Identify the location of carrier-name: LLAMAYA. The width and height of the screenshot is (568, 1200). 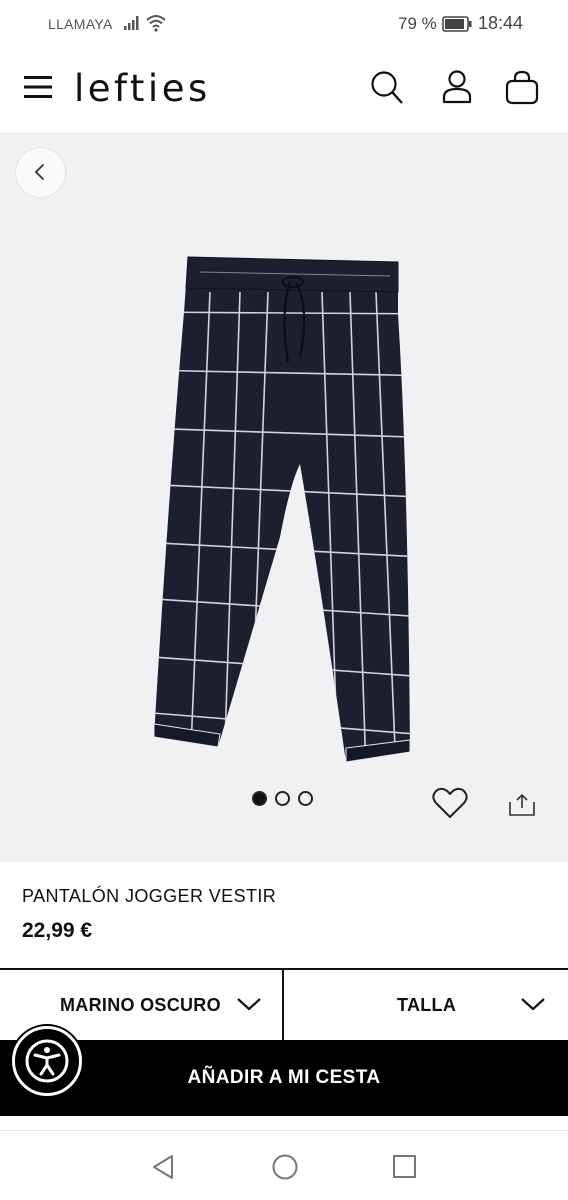
(80, 24).